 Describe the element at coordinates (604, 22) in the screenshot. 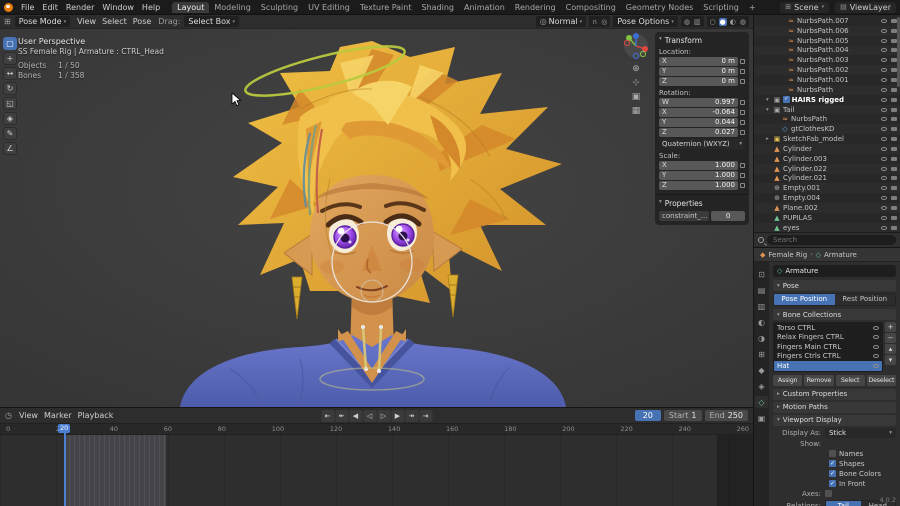

I see `proportional-edit-icon: ◎` at that location.